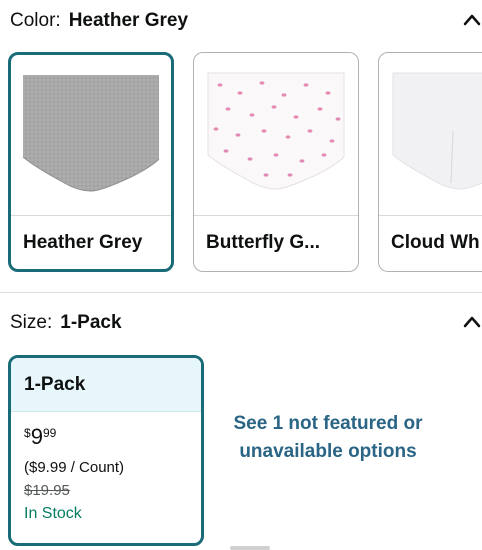  I want to click on swatch-heather-grey: Heather Grey, so click(91, 162).